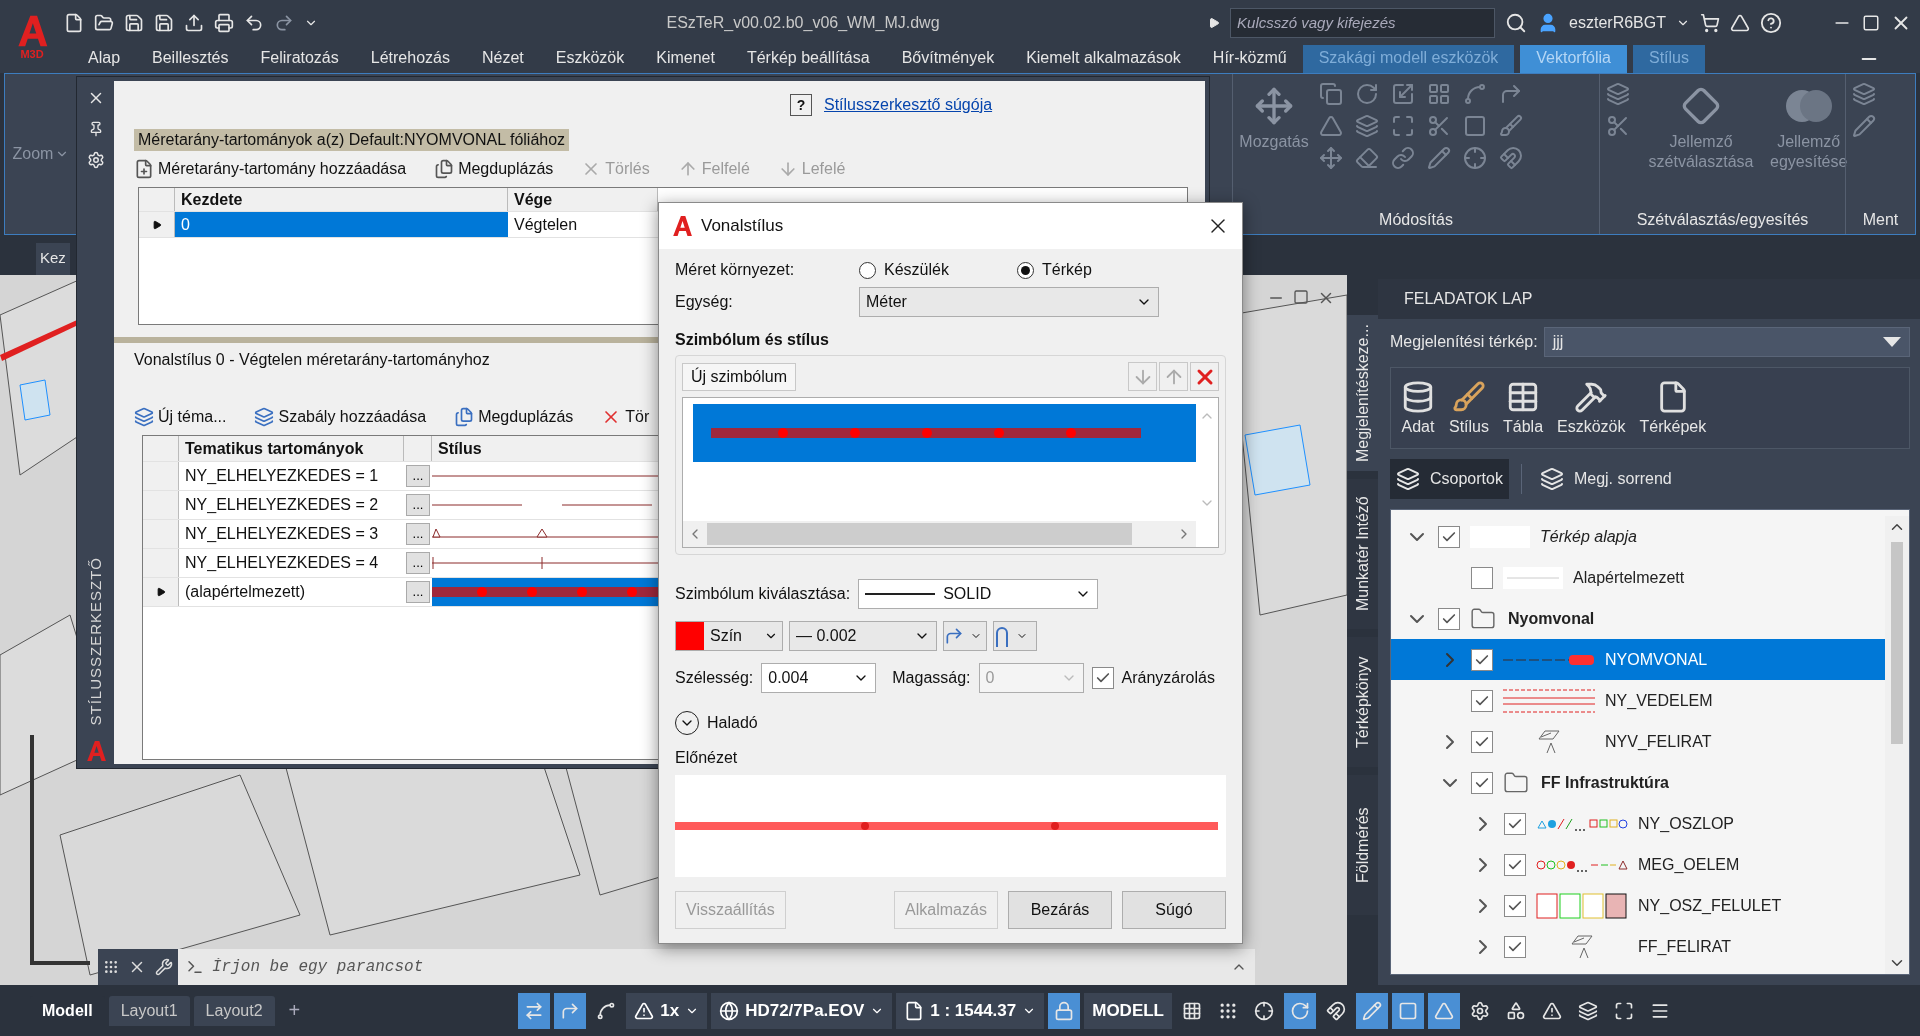 Image resolution: width=1920 pixels, height=1036 pixels. Describe the element at coordinates (752, 340) in the screenshot. I see `section-title: Szimbólum és stílus` at that location.